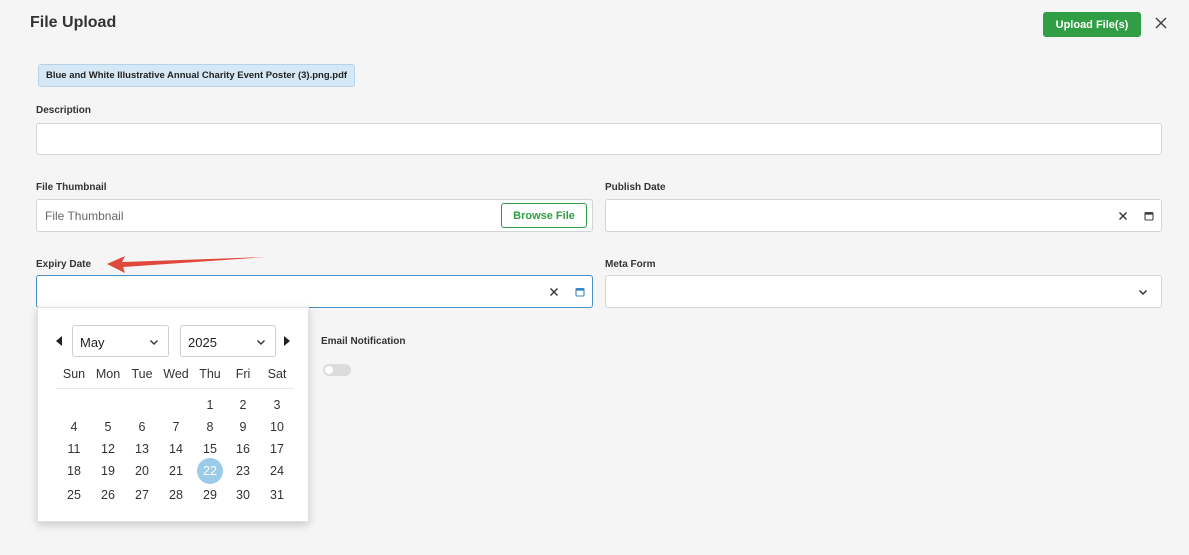 The height and width of the screenshot is (555, 1189). I want to click on weekday-divider, so click(175, 388).